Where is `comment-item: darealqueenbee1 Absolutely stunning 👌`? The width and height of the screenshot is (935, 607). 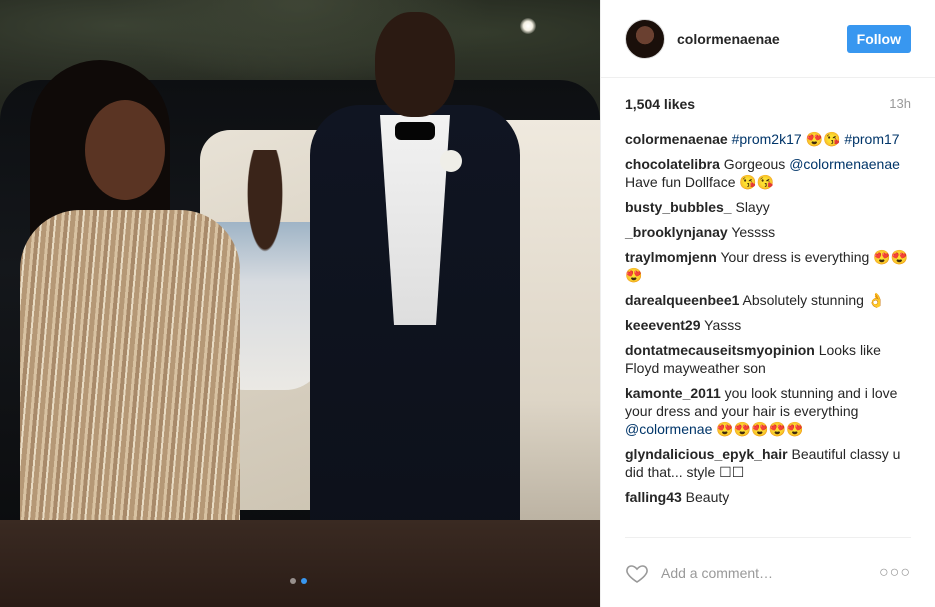 comment-item: darealqueenbee1 Absolutely stunning 👌 is located at coordinates (768, 300).